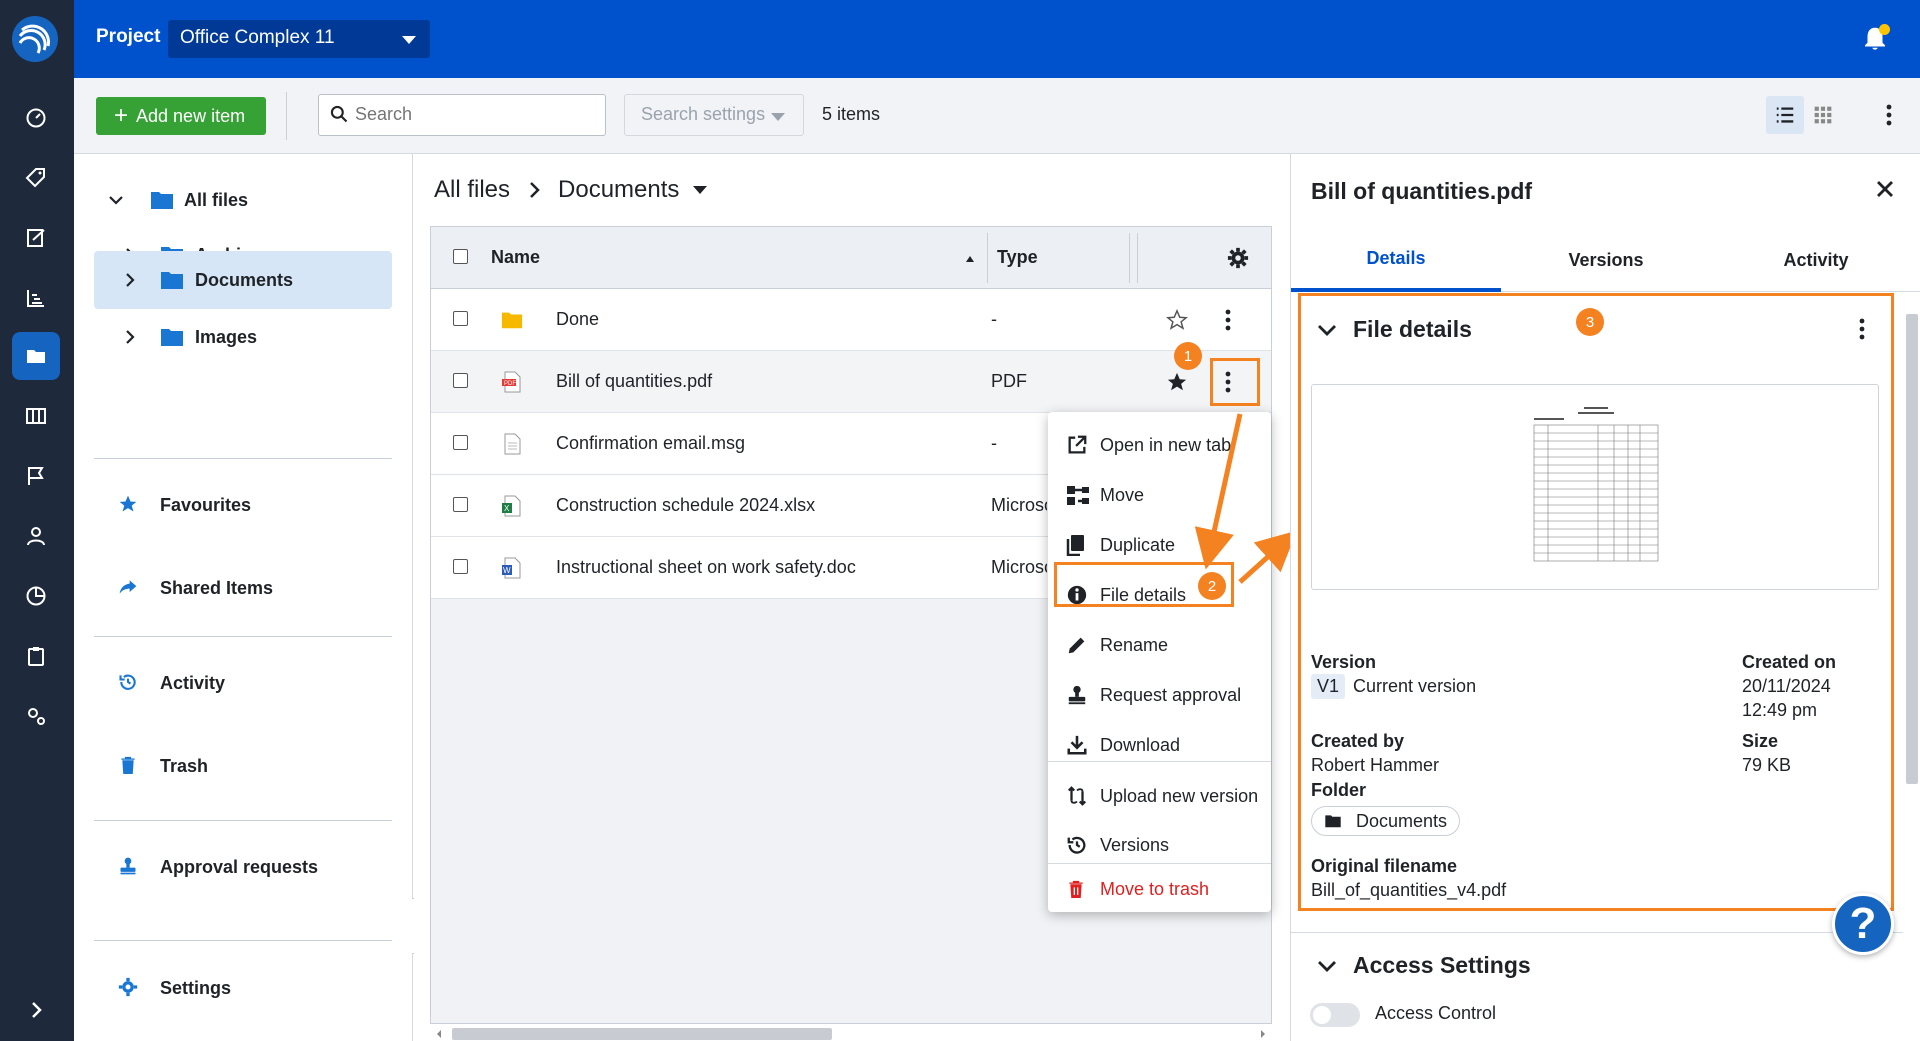  I want to click on generic-file-icon, so click(512, 444).